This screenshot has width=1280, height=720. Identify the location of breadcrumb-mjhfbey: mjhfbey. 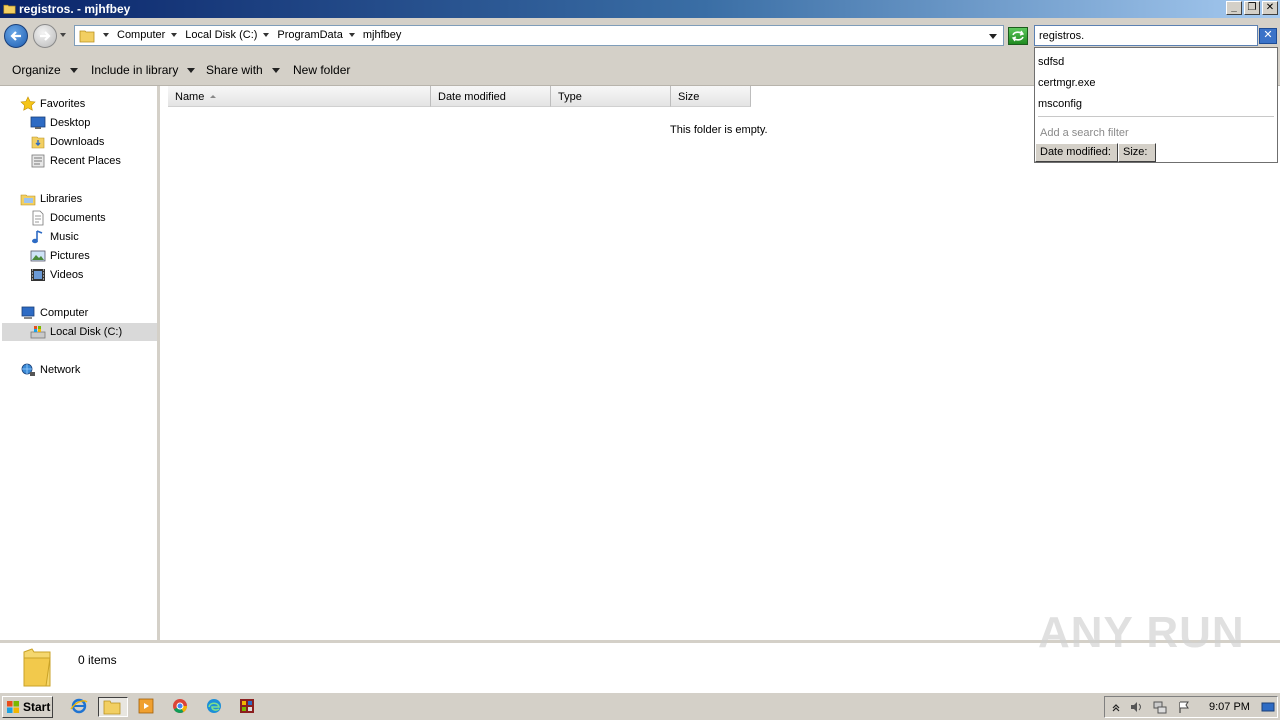
(382, 35).